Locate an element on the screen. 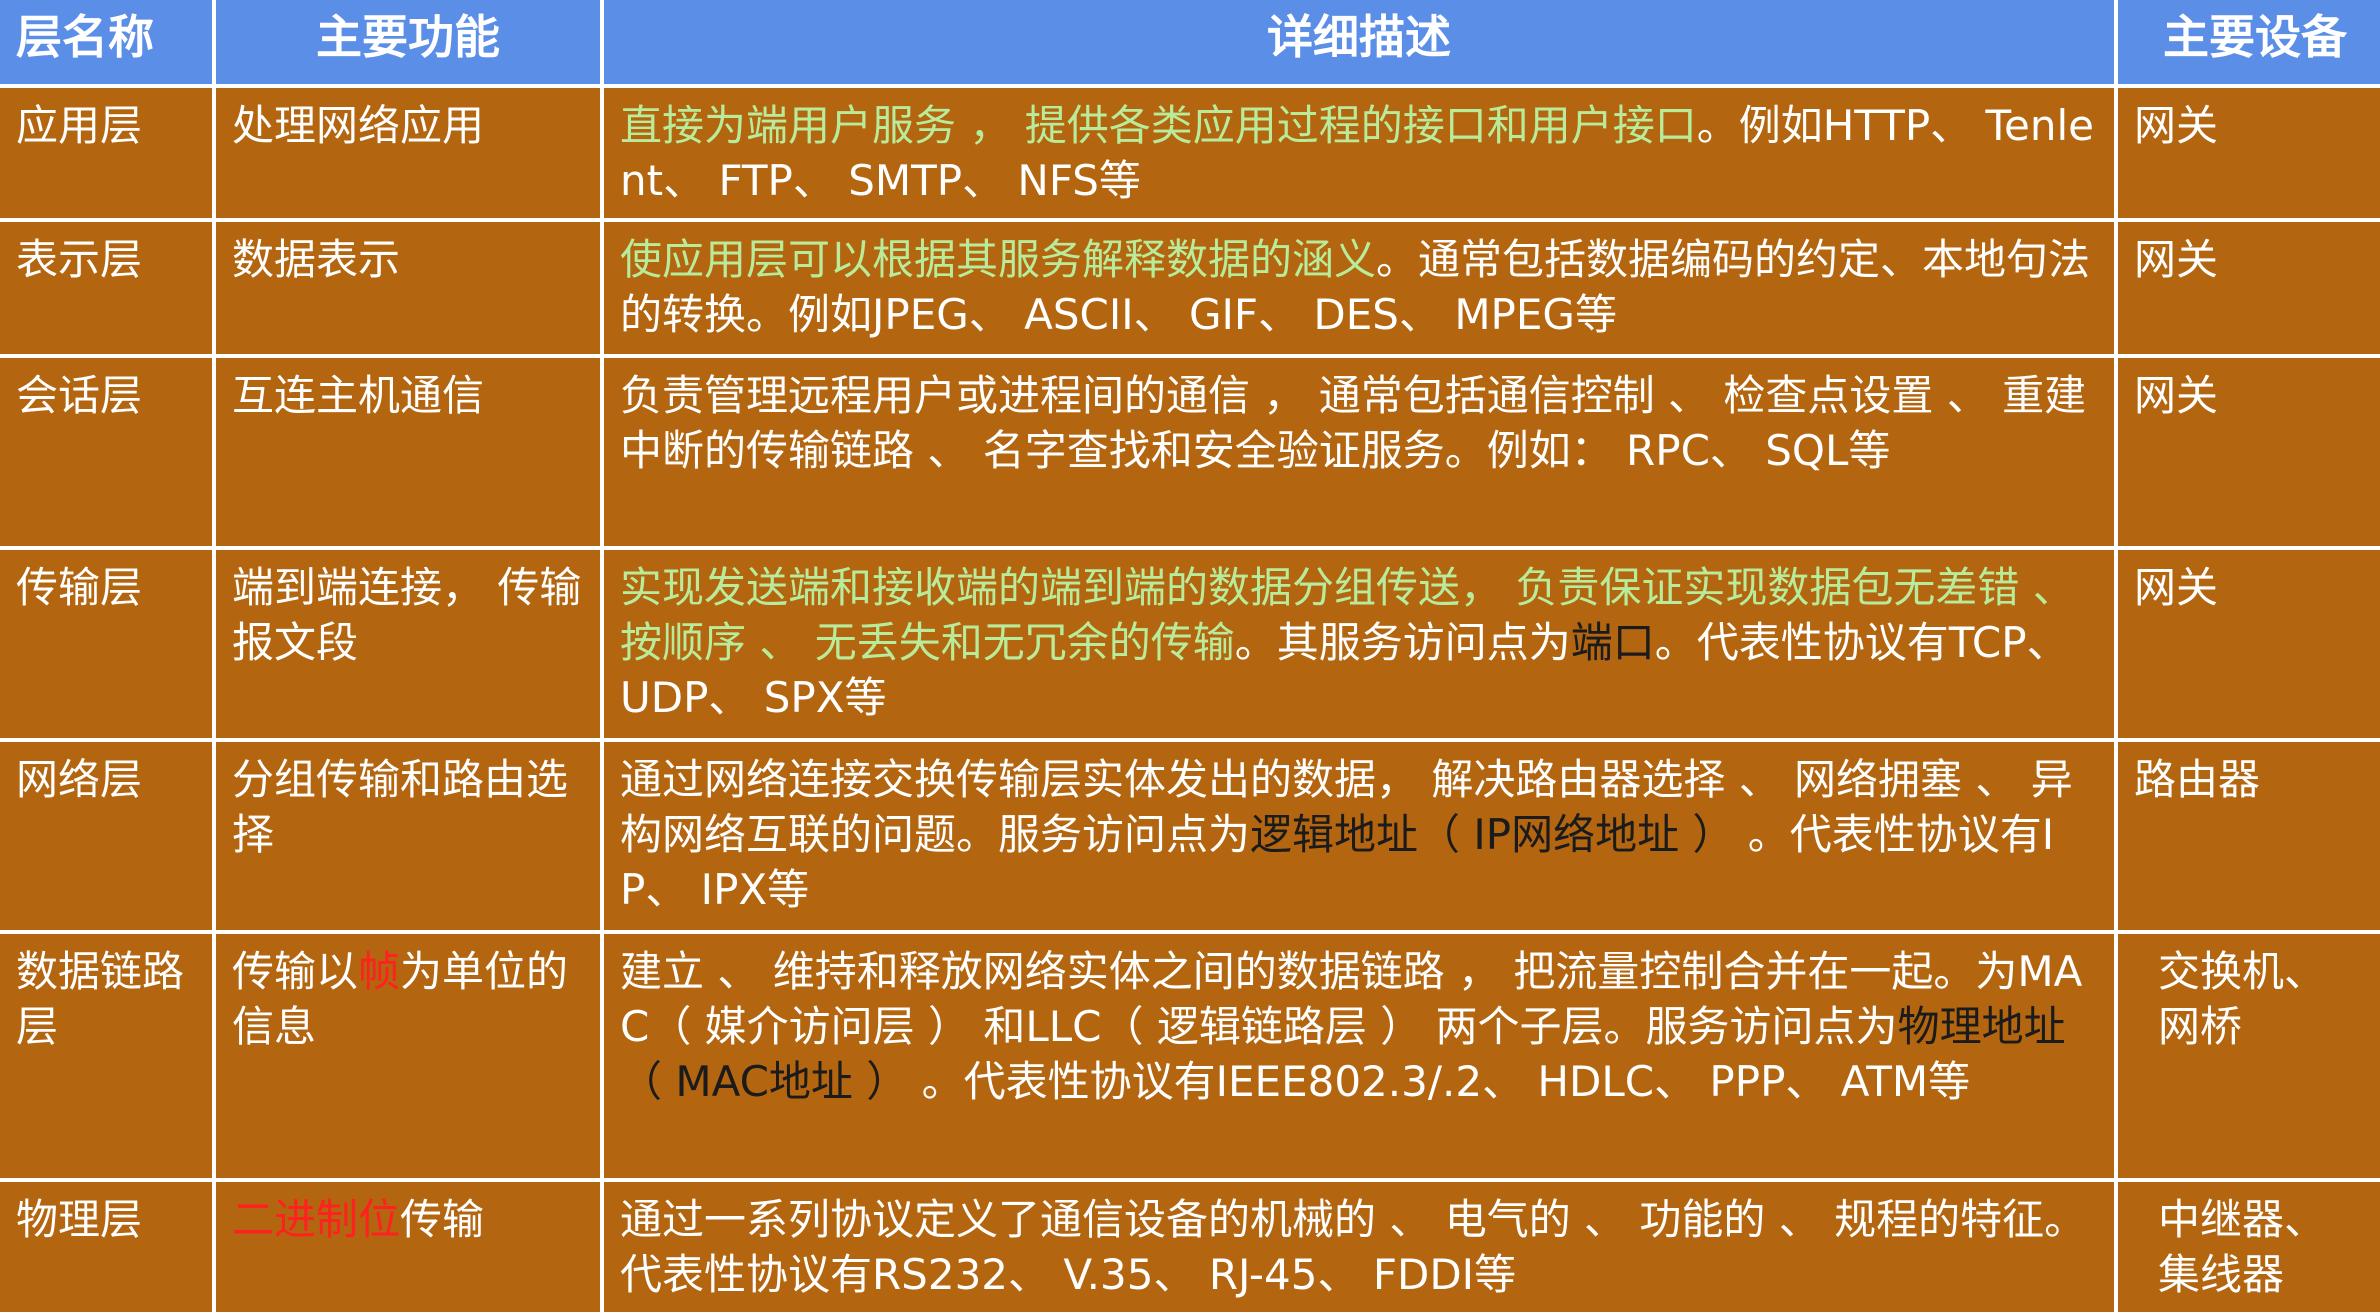  layer-name-cell: 传输层 is located at coordinates (106, 644).